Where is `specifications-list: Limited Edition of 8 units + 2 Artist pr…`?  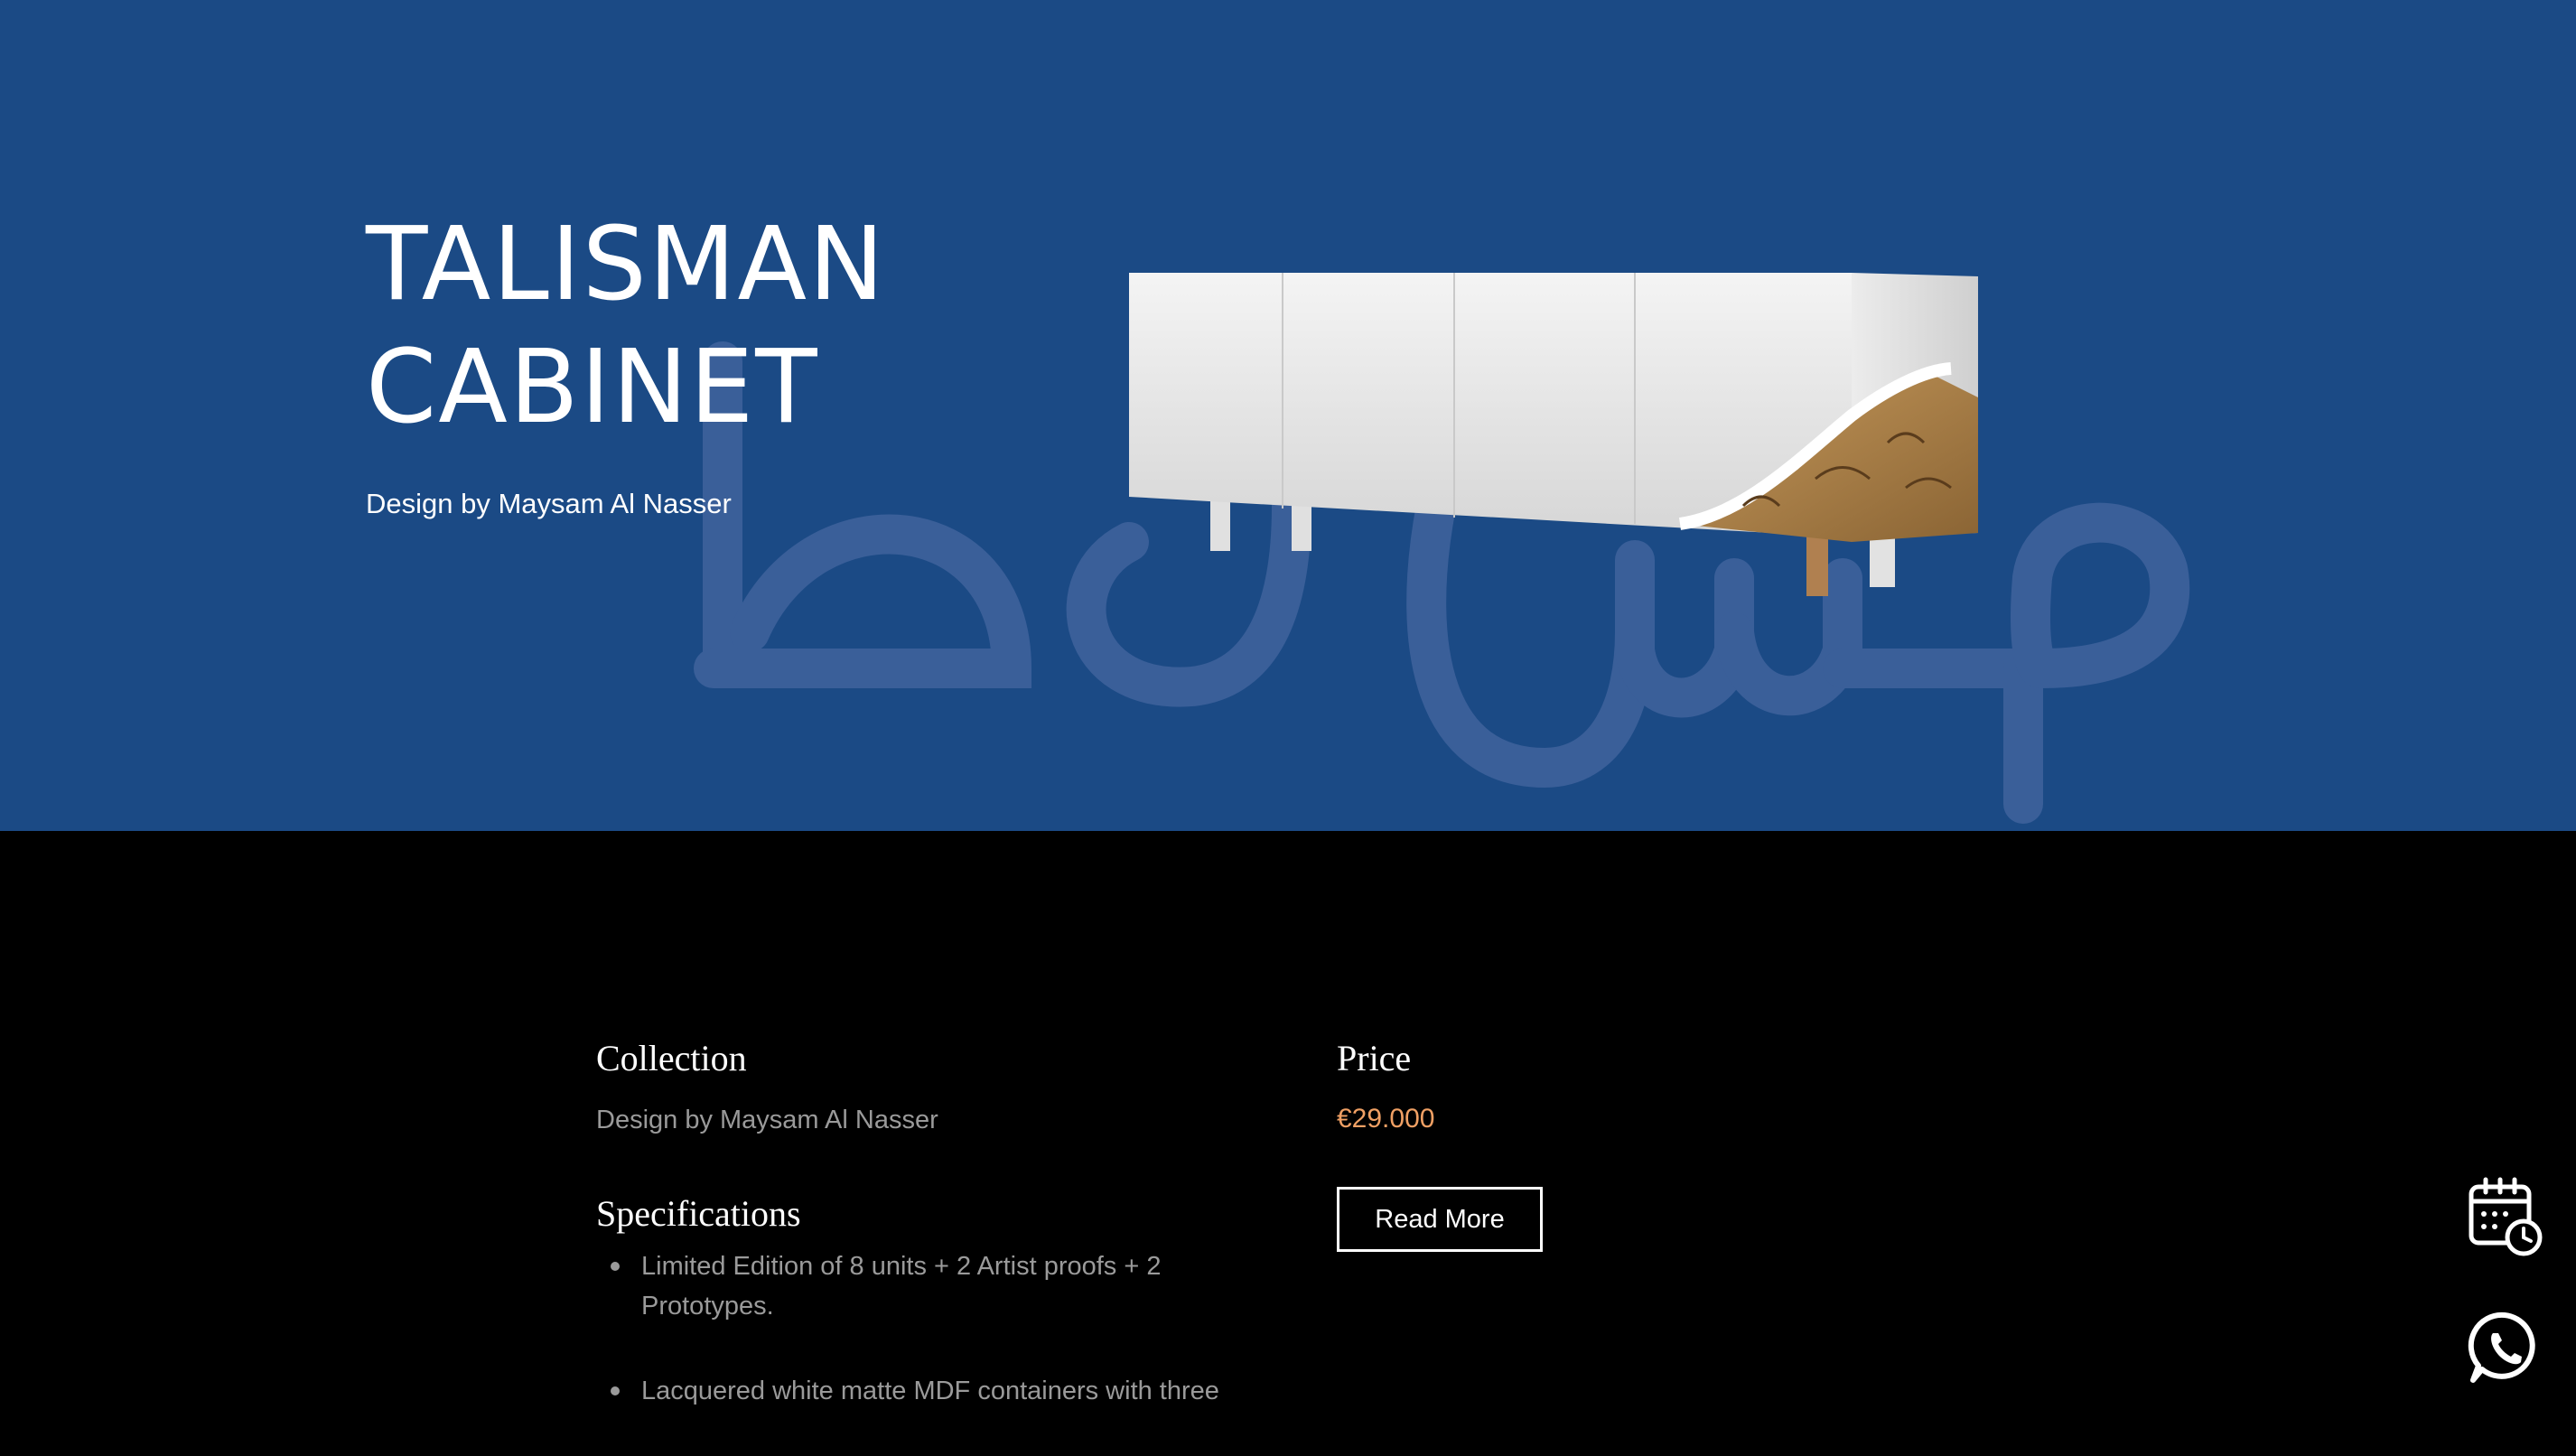
specifications-list: Limited Edition of 8 units + 2 Artist pr… is located at coordinates (912, 1351).